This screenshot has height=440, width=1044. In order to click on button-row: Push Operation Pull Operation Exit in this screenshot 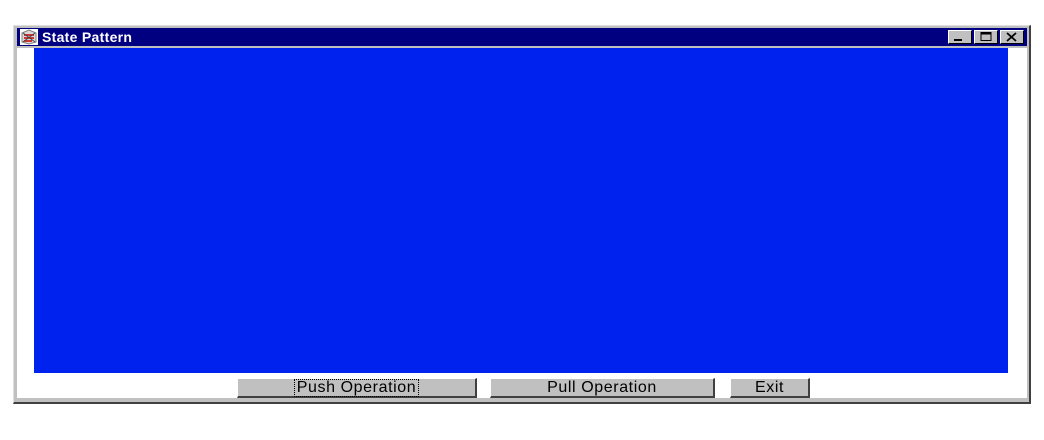, I will do `click(522, 387)`.